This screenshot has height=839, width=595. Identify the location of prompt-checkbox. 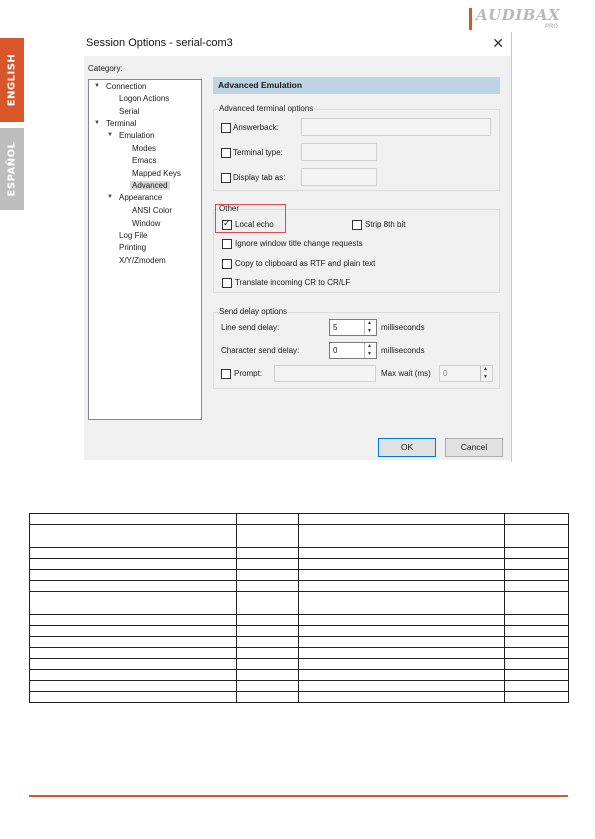
(226, 374).